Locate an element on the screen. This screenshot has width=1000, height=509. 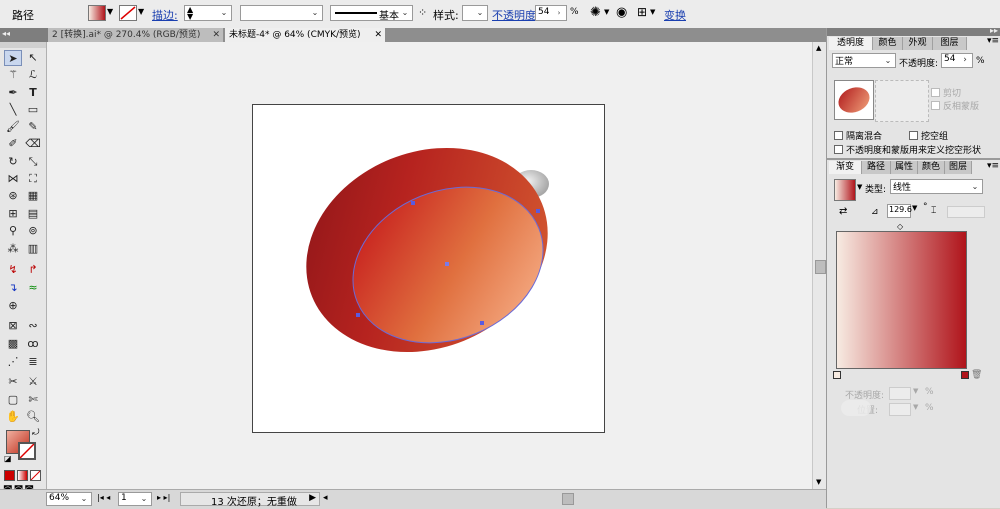
tab-document-2: 2 [转换].ai* @ 270.4% (RGB/预览) ✕ is located at coordinates (135, 35).